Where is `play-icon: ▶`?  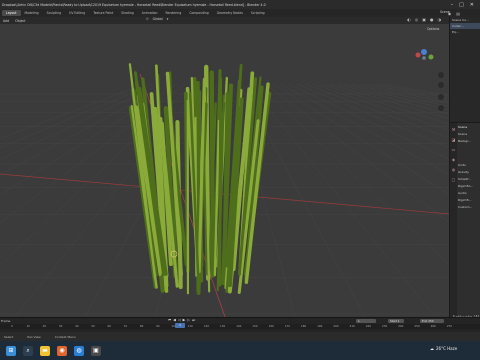 play-icon: ▶ is located at coordinates (184, 320).